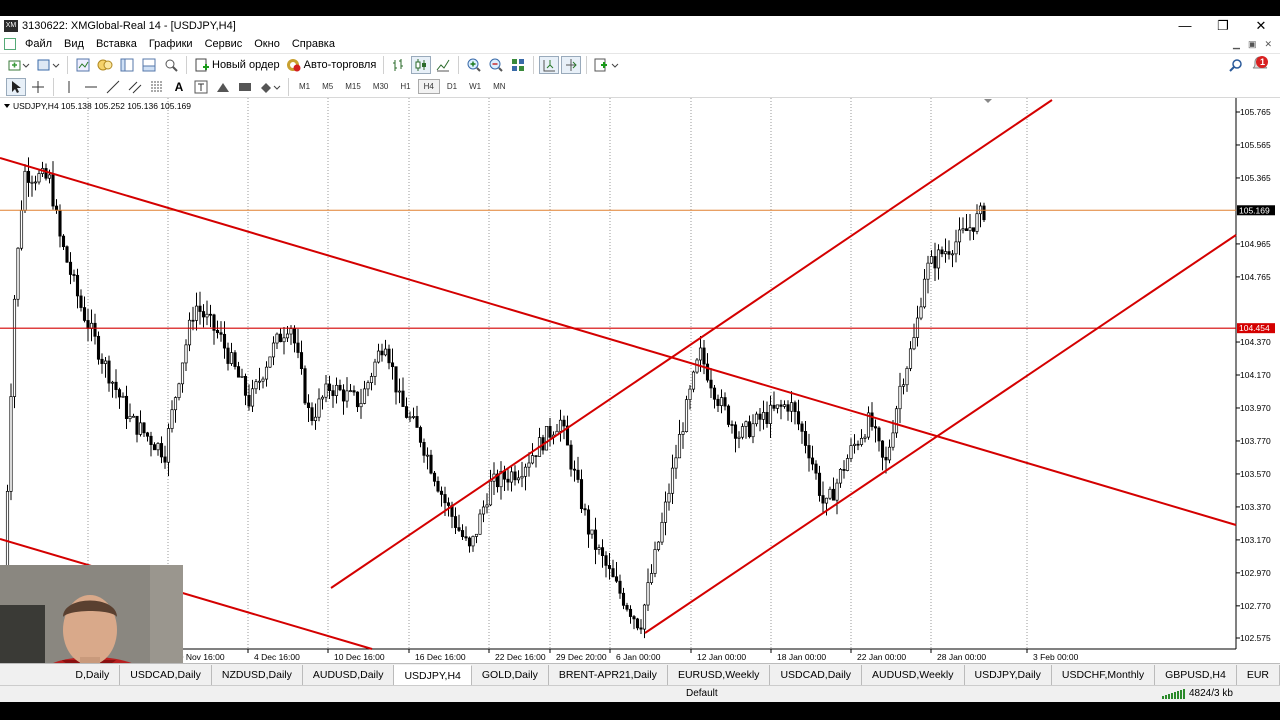 The image size is (1280, 720). Describe the element at coordinates (224, 44) in the screenshot. I see `menu-tools: Сервис` at that location.